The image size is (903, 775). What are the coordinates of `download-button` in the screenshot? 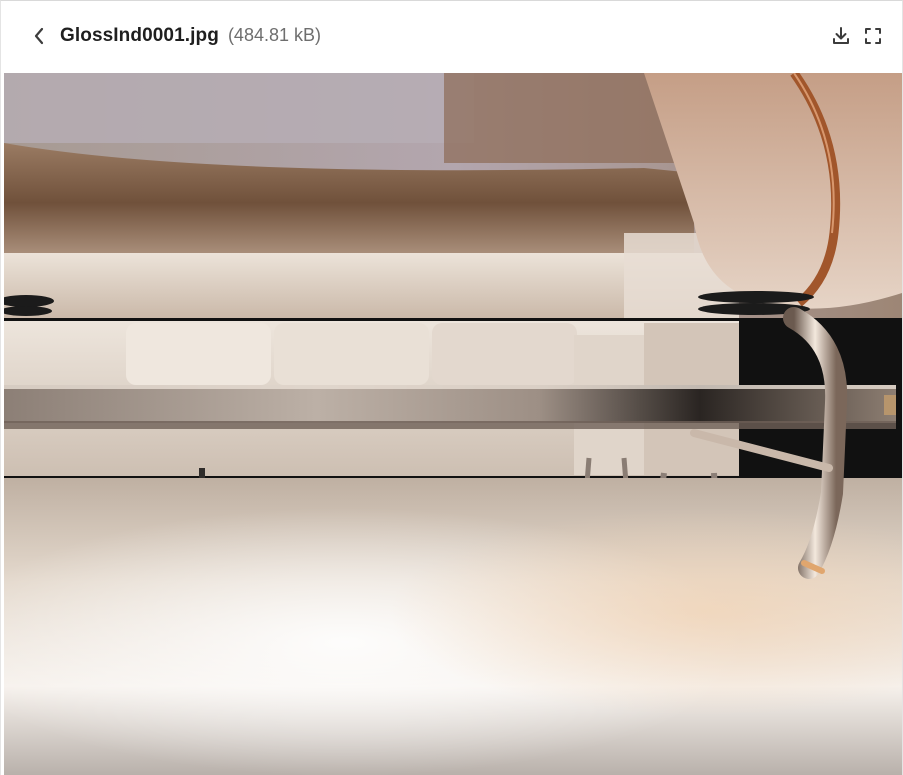 It's located at (841, 36).